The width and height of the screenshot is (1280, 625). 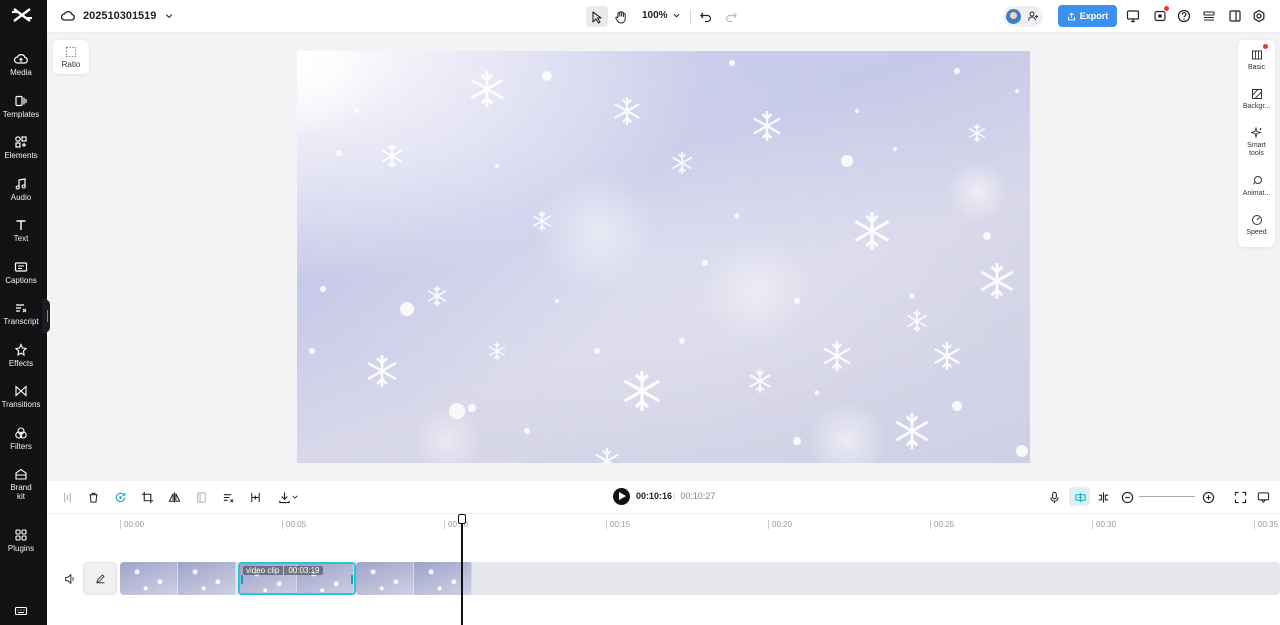 I want to click on timeline-zoom-slider, so click(x=1167, y=496).